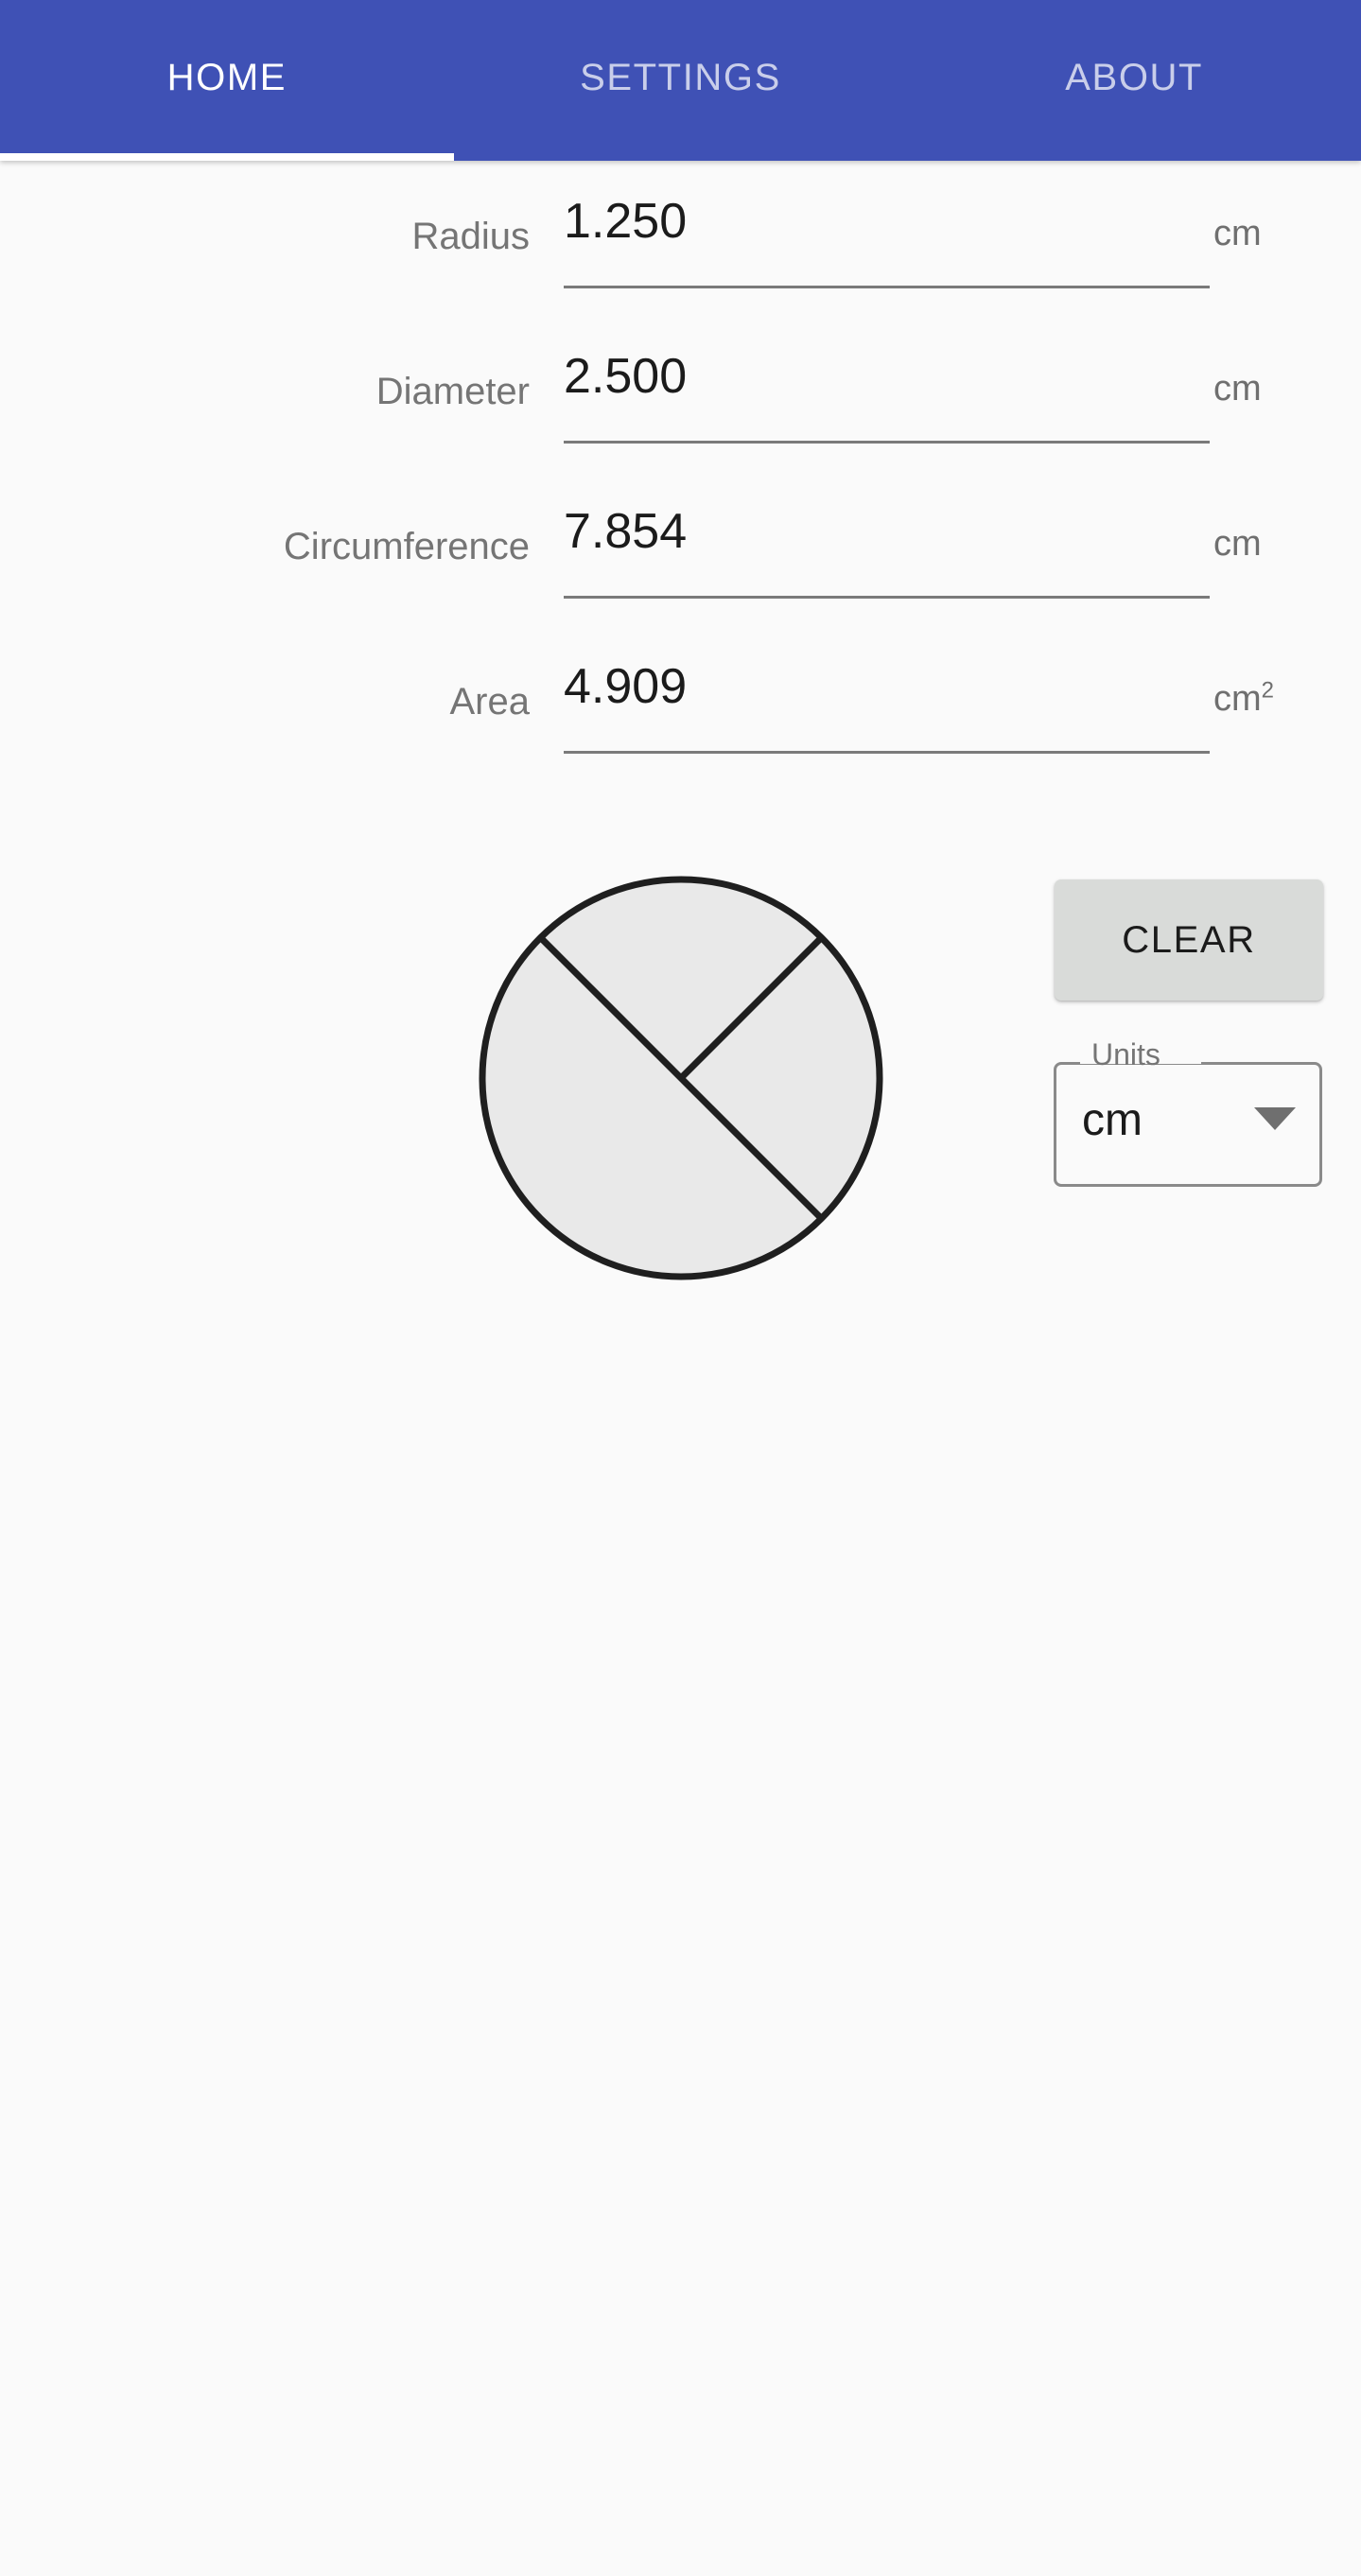  Describe the element at coordinates (453, 391) in the screenshot. I see `diameter-label: Diameter` at that location.